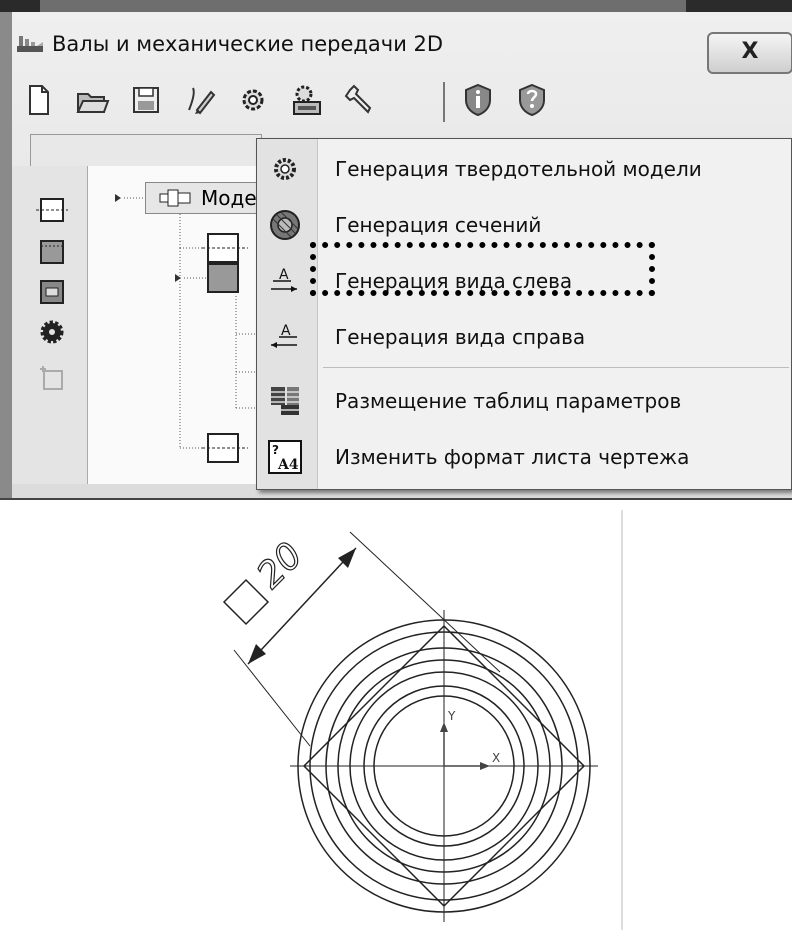 This screenshot has height=930, width=792. What do you see at coordinates (38, 100) in the screenshot?
I see `new-document-icon` at bounding box center [38, 100].